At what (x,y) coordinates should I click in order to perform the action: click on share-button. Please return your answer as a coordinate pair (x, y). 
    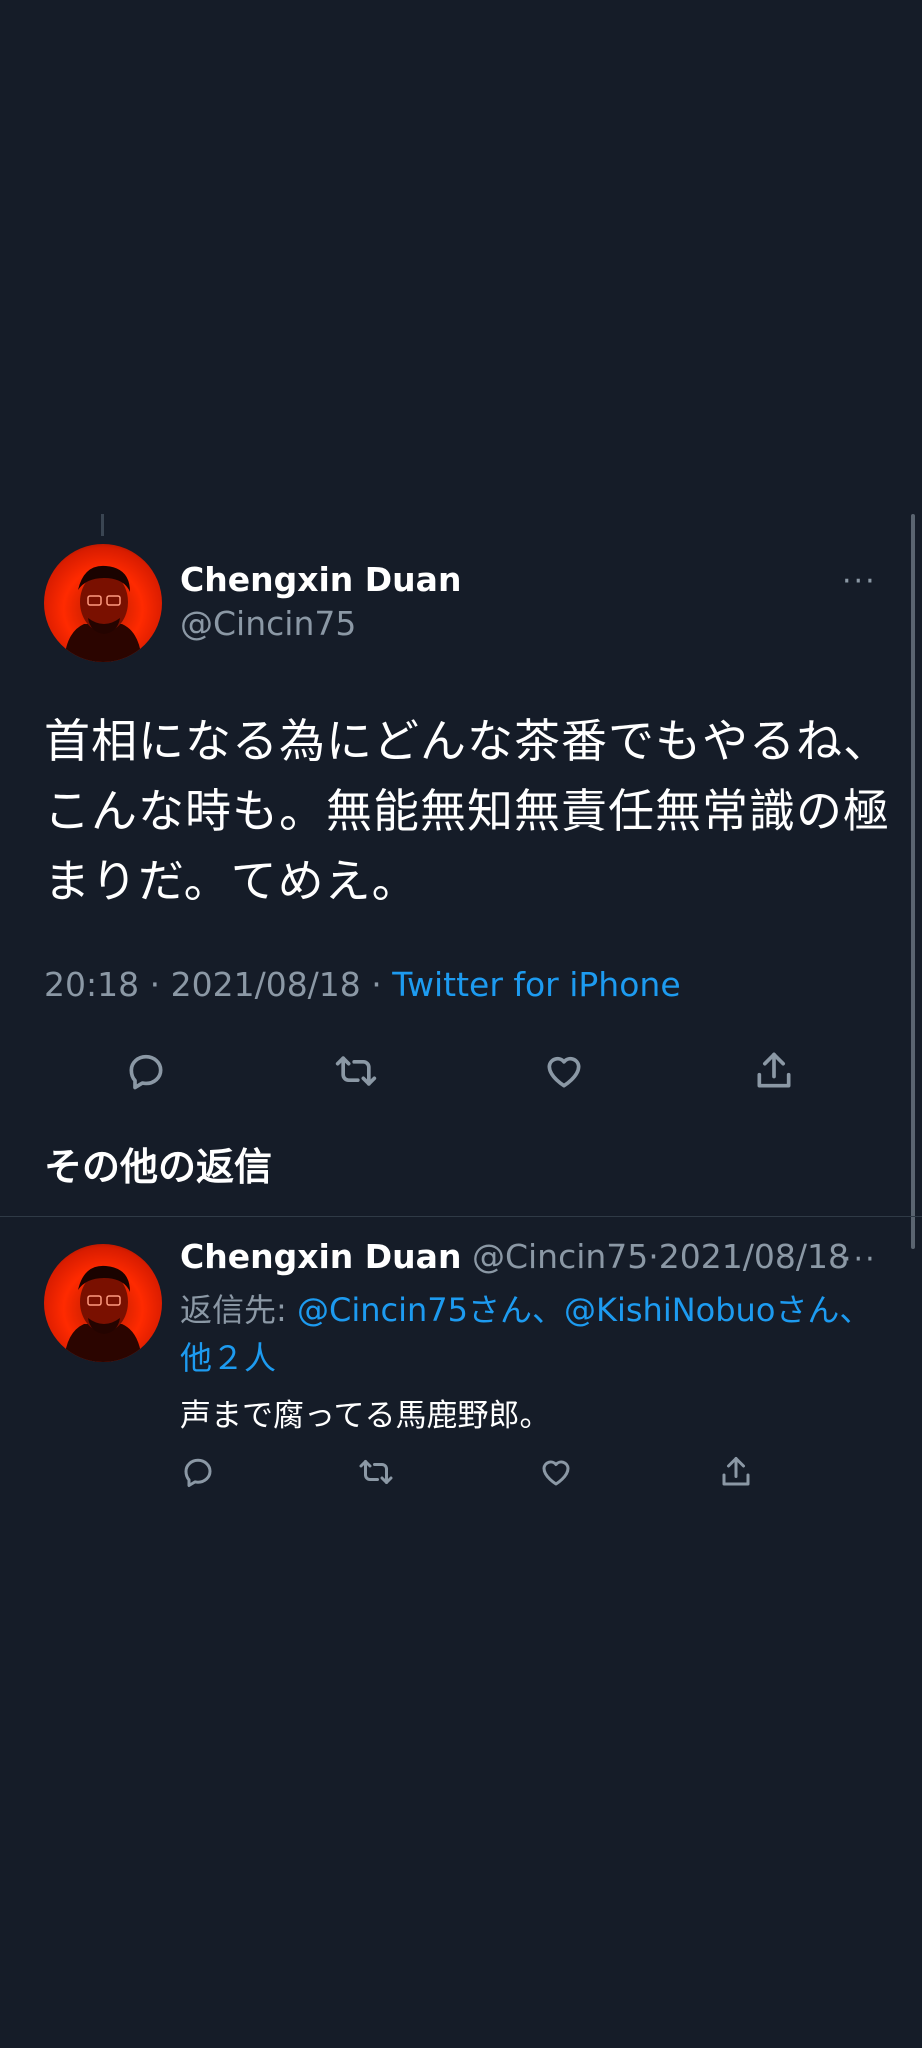
    Looking at the image, I should click on (774, 1071).